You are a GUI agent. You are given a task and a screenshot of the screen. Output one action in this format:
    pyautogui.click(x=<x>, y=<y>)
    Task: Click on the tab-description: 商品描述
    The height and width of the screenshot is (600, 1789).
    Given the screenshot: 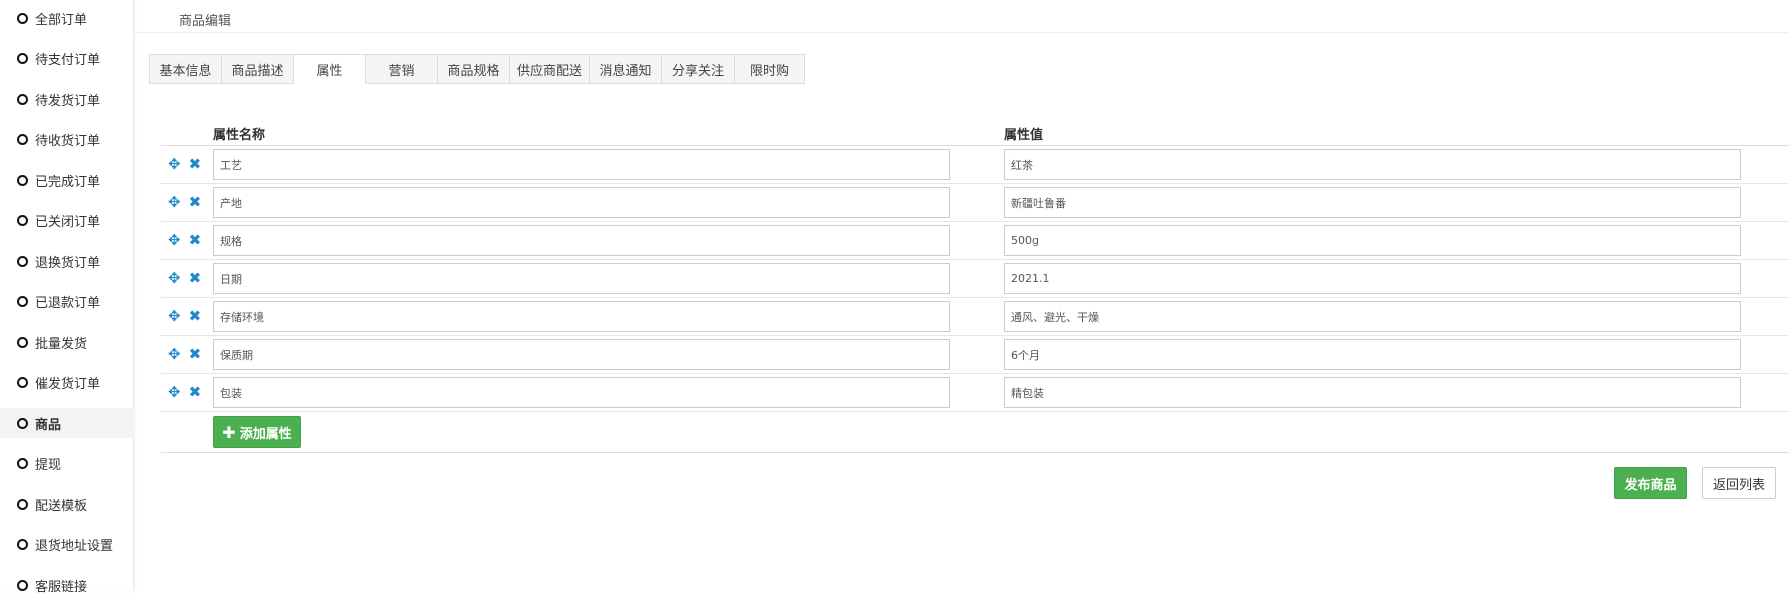 What is the action you would take?
    pyautogui.click(x=258, y=69)
    